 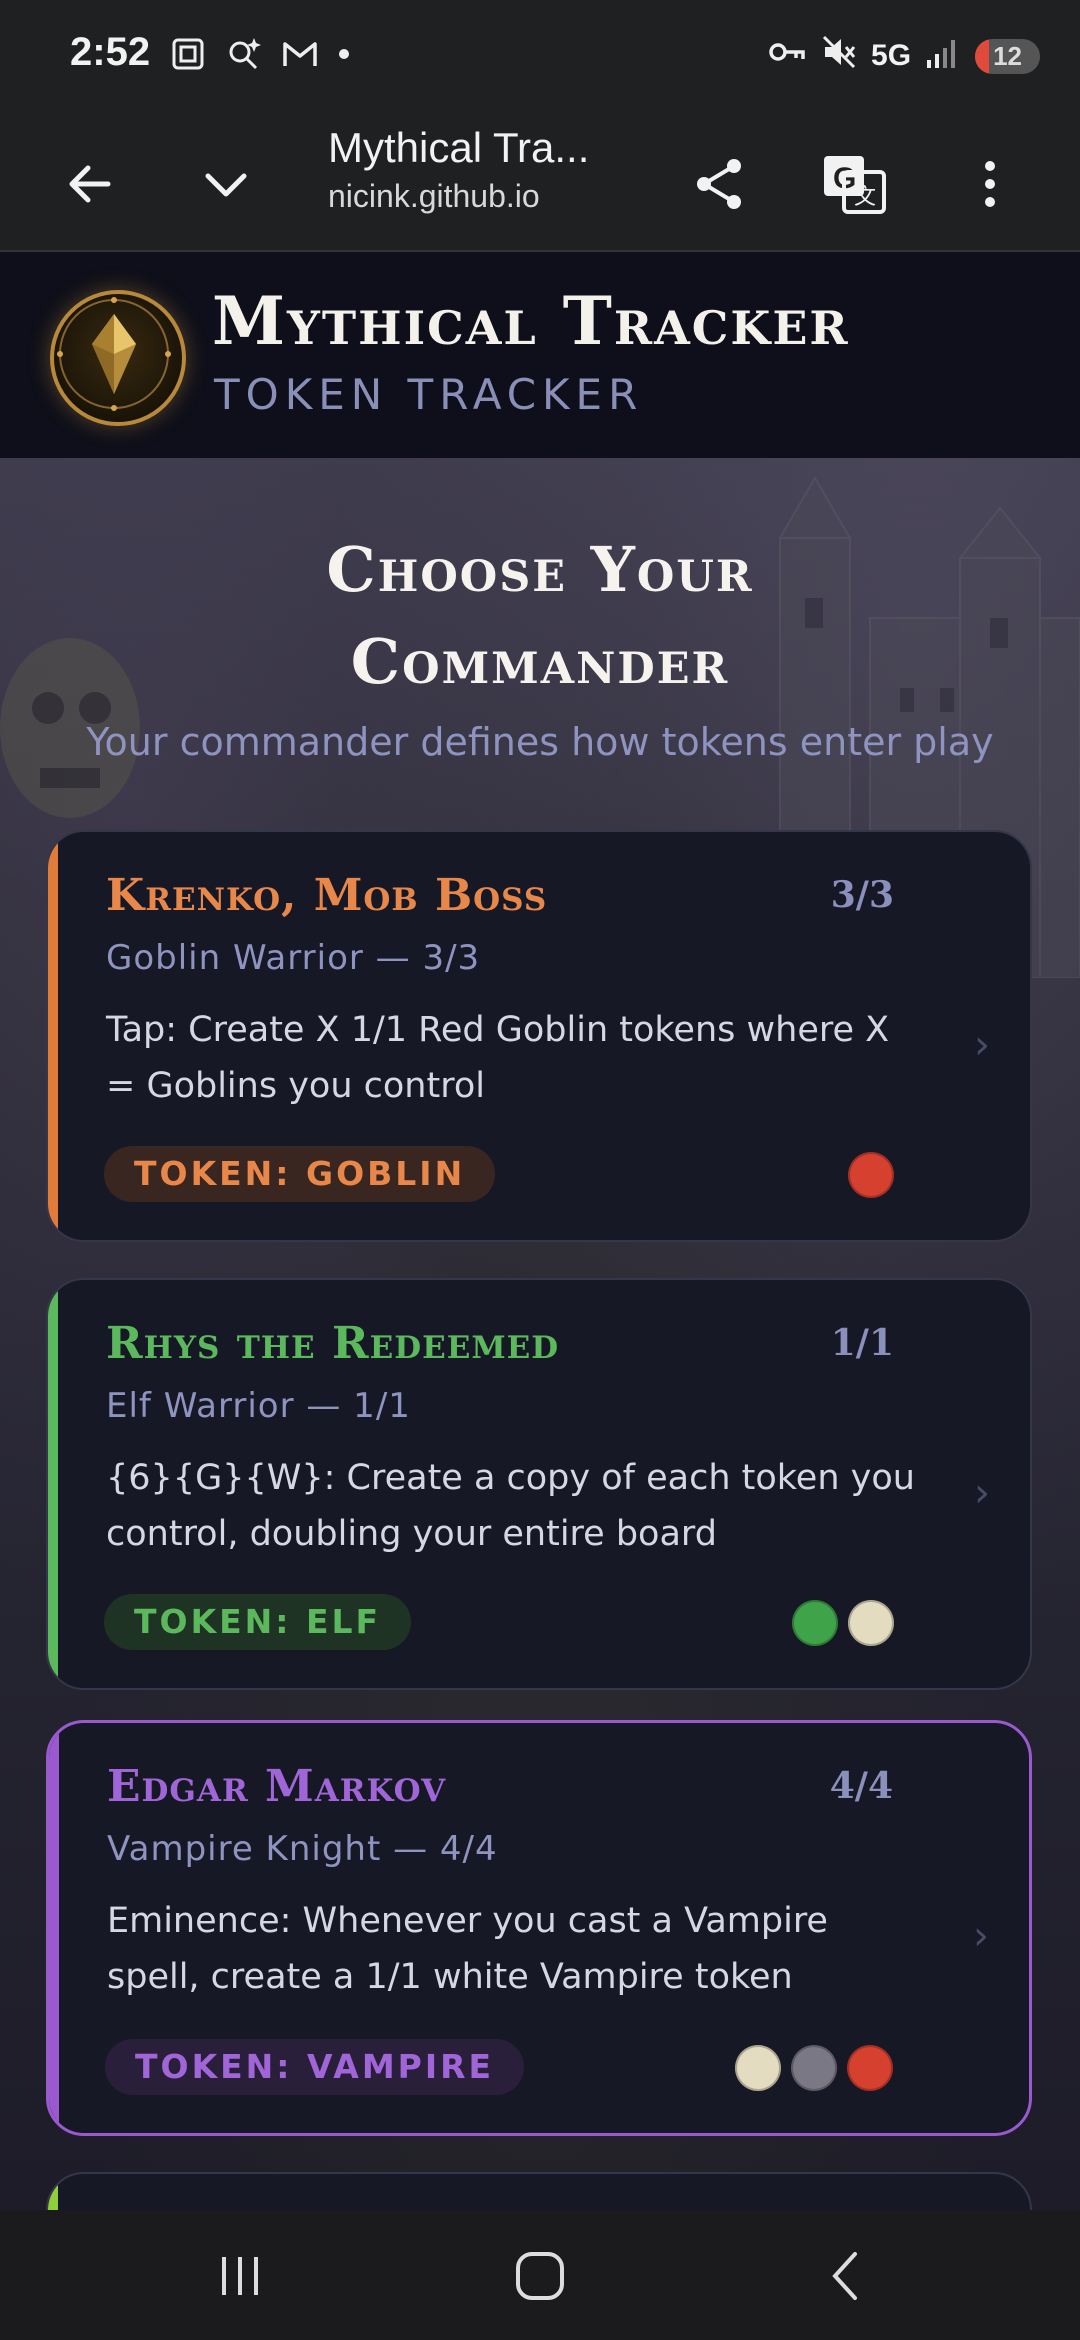 What do you see at coordinates (302, 1849) in the screenshot?
I see `commander-type: Vampire Knight — 4/4` at bounding box center [302, 1849].